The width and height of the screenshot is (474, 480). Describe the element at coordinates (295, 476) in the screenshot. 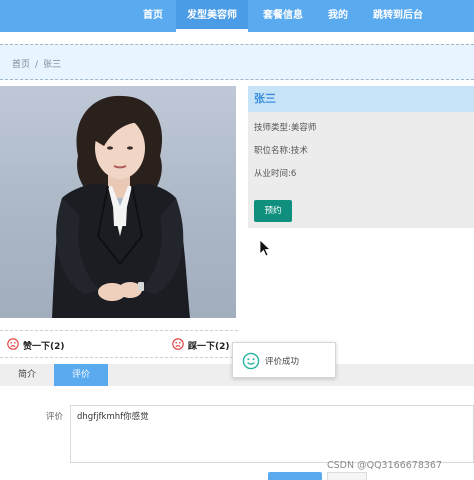

I see `submit-button` at that location.